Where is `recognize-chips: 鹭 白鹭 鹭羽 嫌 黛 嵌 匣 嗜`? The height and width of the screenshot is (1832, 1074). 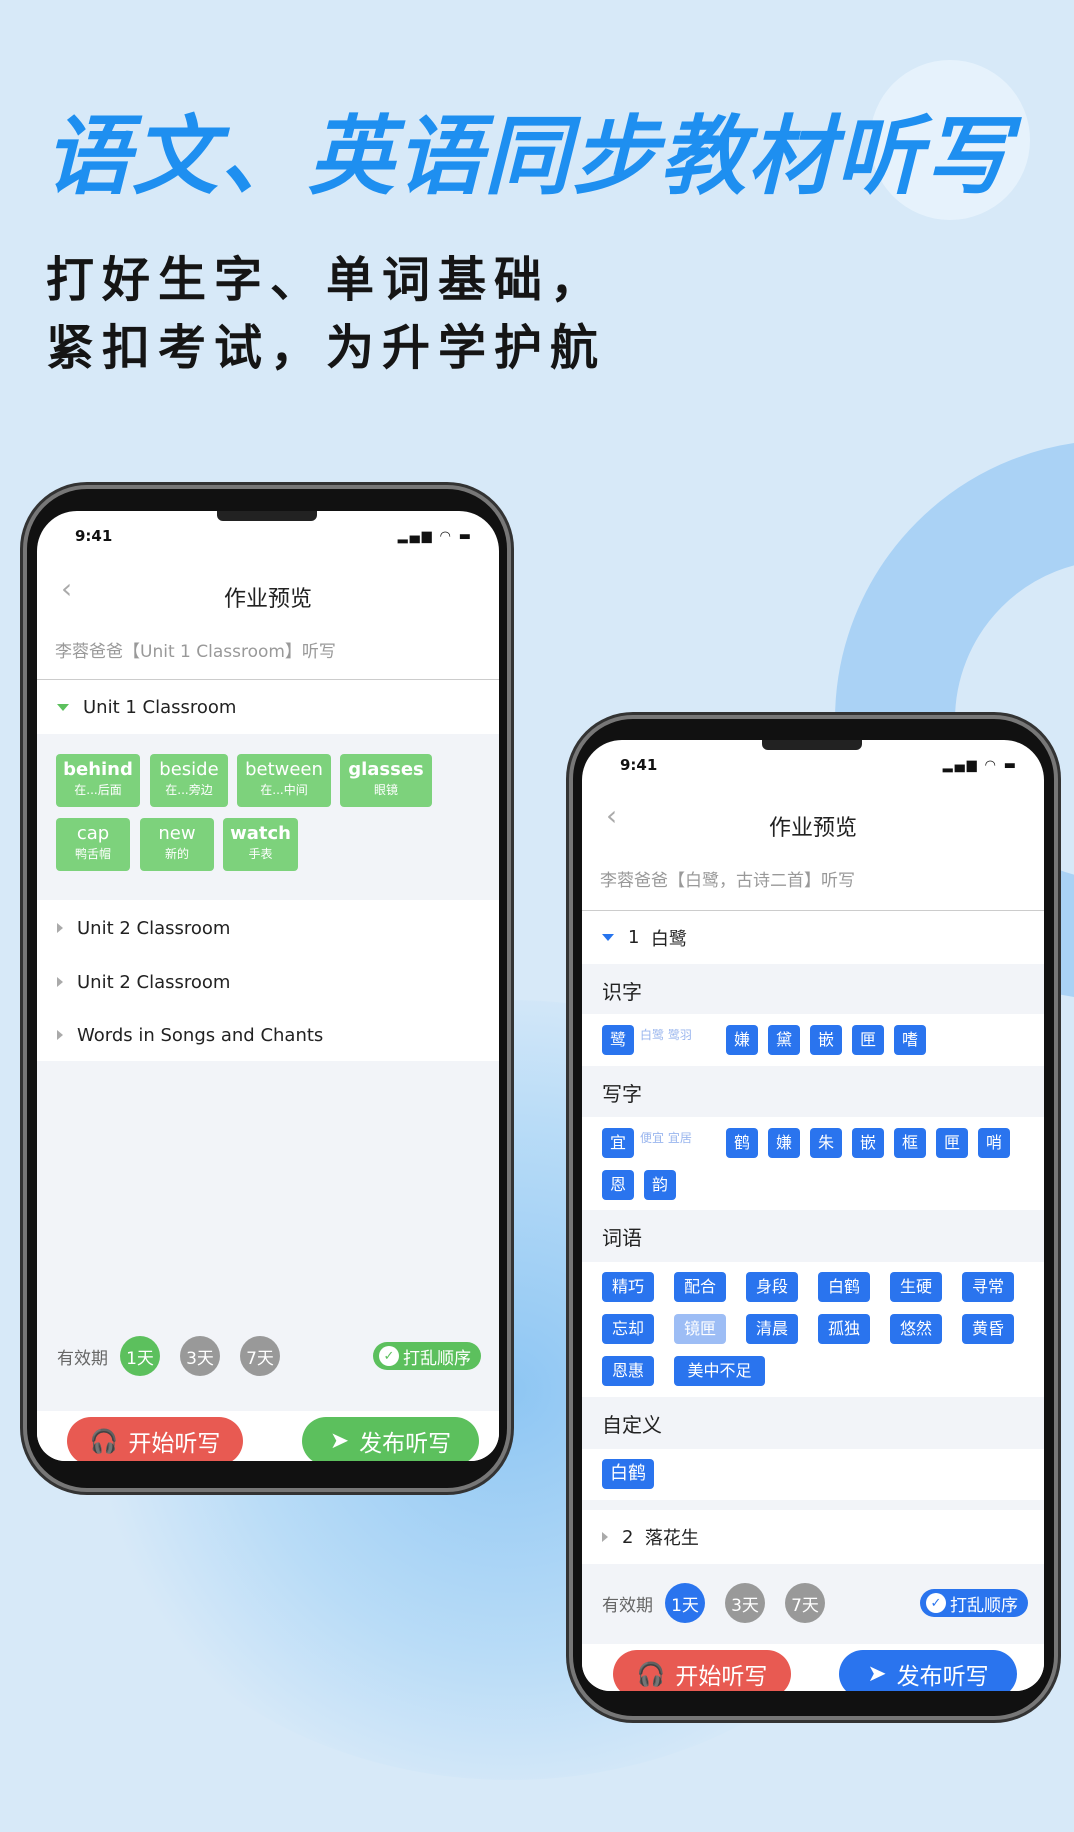
recognize-chips: 鹭 白鹭 鹭羽 嫌 黛 嵌 匣 嗜 is located at coordinates (813, 1040).